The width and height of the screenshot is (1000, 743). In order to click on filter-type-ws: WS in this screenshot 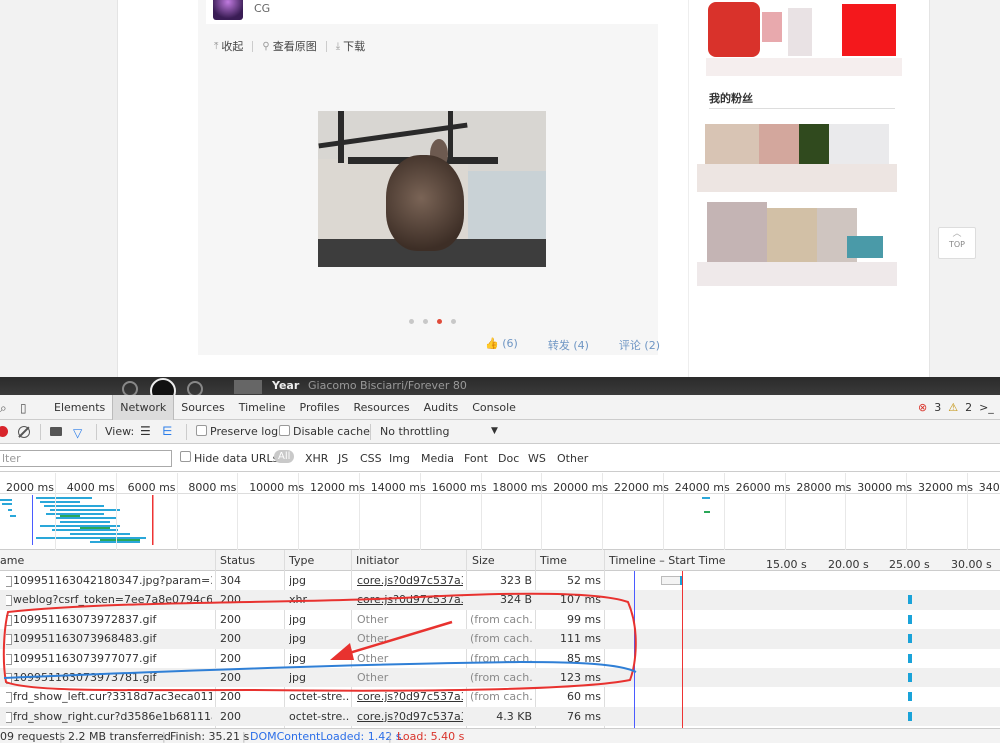, I will do `click(537, 458)`.